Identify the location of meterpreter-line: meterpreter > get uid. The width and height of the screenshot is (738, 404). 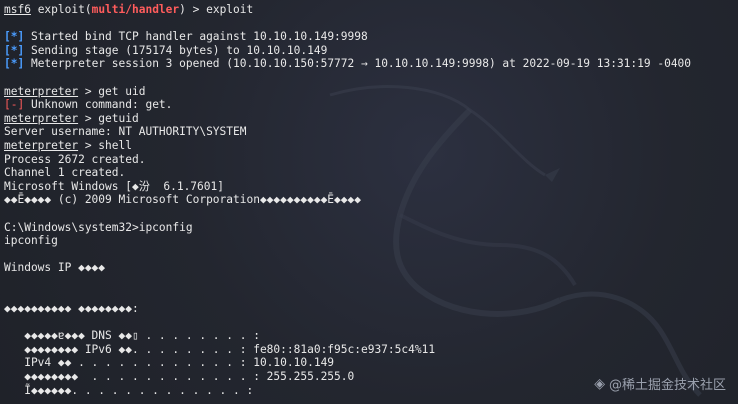
(347, 92).